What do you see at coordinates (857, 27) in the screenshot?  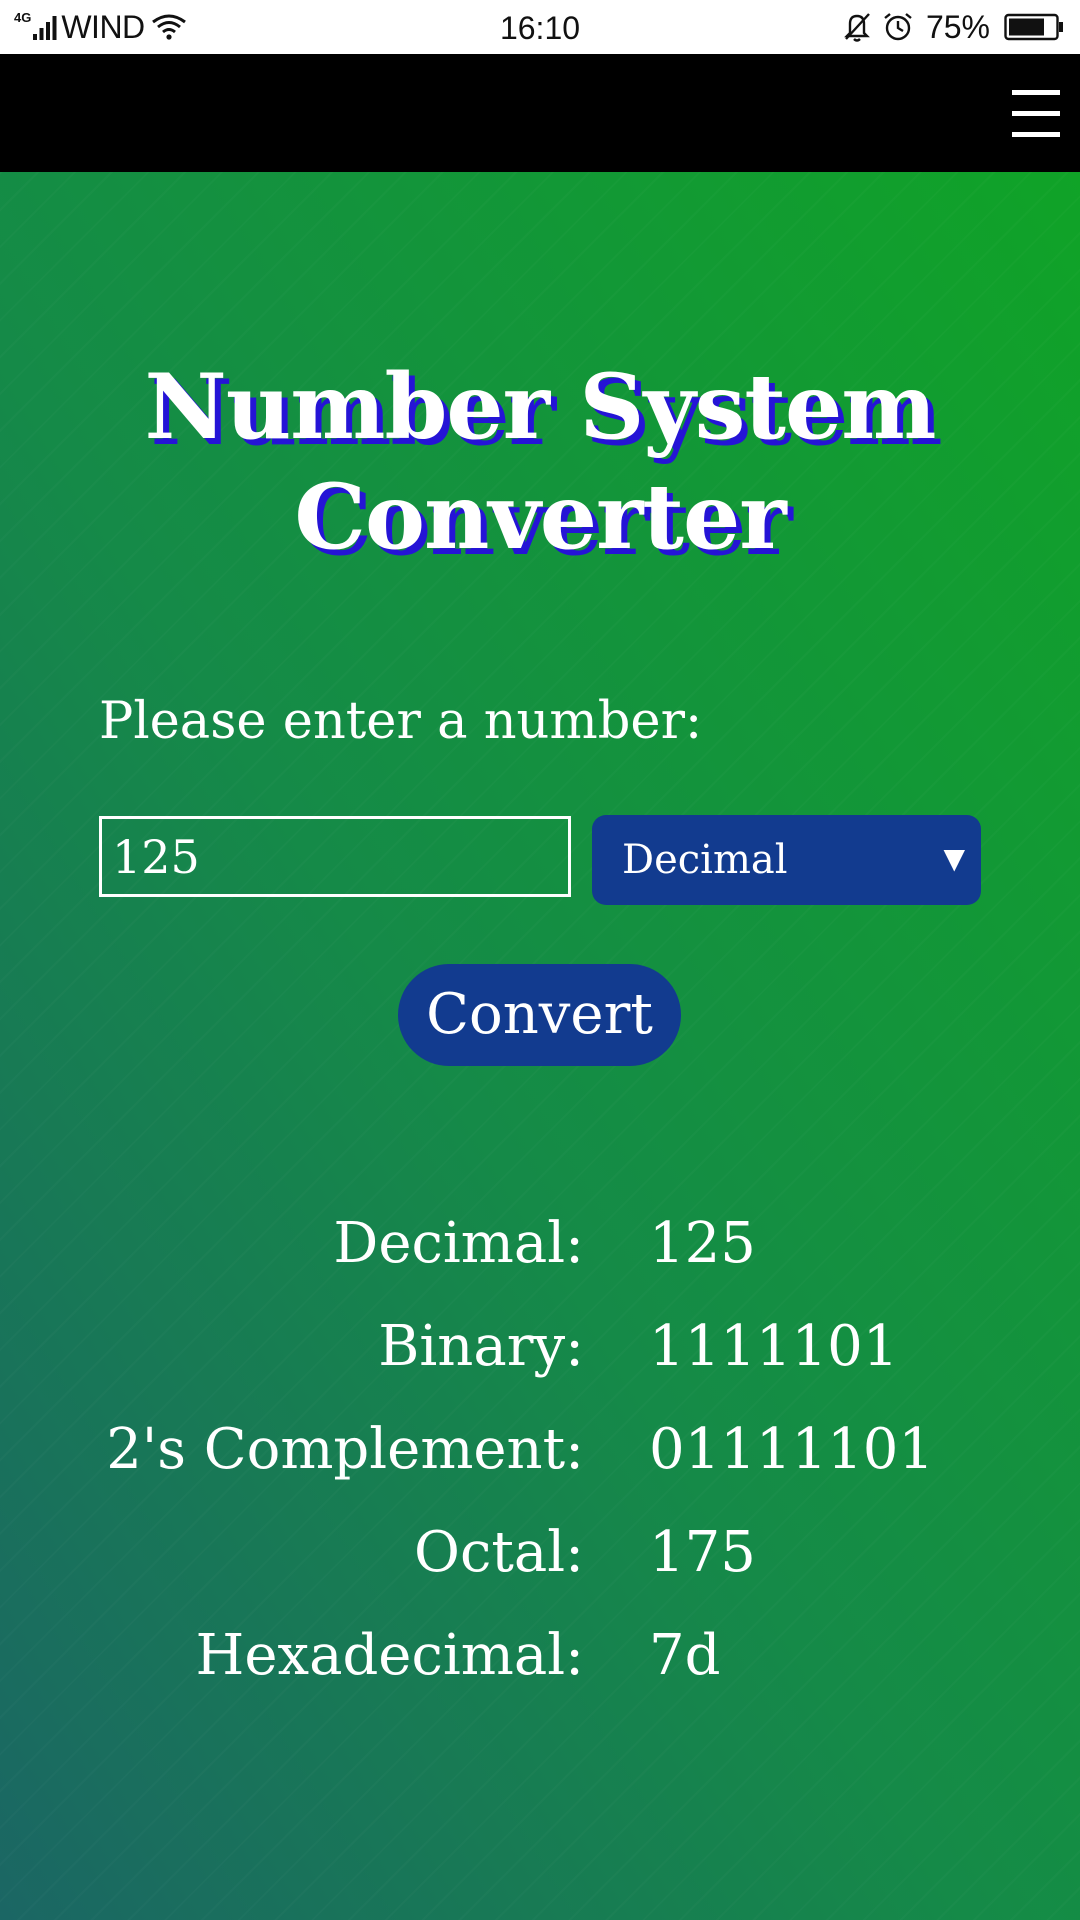 I see `mute-bell-icon` at bounding box center [857, 27].